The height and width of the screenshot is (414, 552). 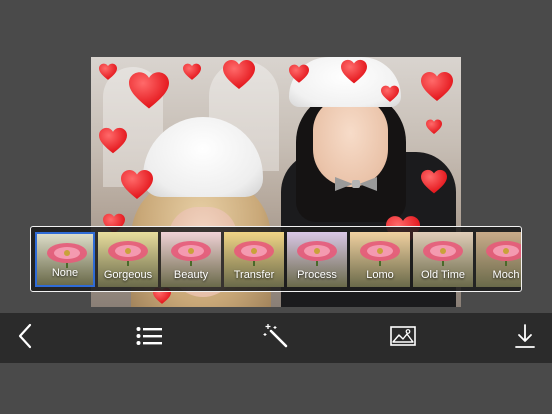 I want to click on bottom-padding, so click(x=276, y=388).